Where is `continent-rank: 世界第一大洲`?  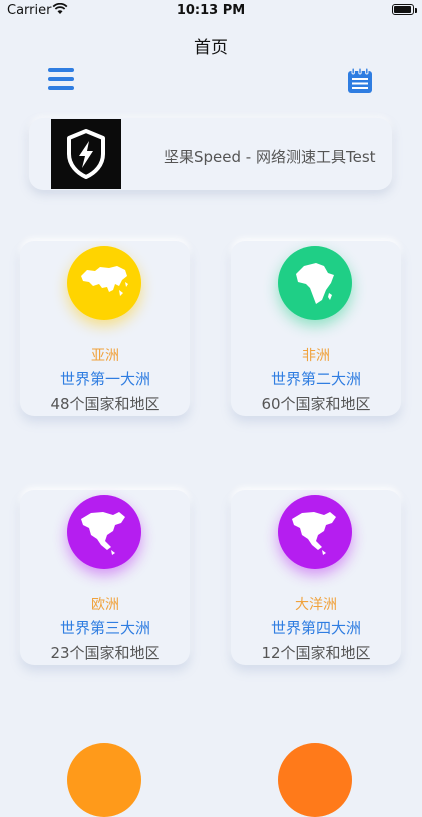
continent-rank: 世界第一大洲 is located at coordinates (104, 379).